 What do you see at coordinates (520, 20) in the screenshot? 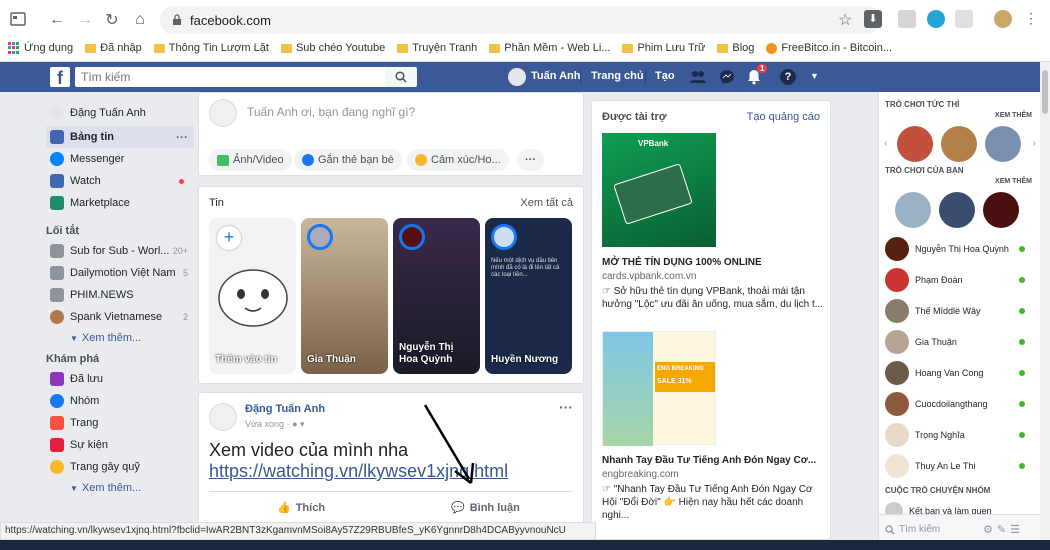
I see `address-bar: facebook.com` at bounding box center [520, 20].